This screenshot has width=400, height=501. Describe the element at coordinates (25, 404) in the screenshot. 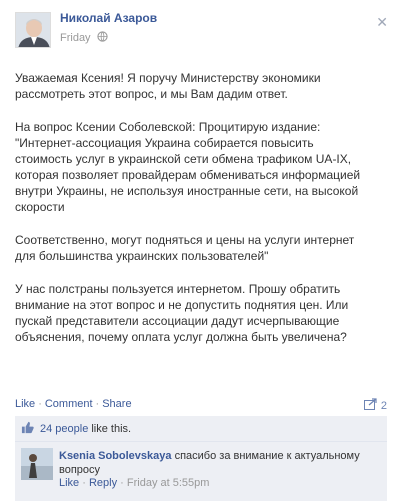

I see `like-link: Like` at that location.